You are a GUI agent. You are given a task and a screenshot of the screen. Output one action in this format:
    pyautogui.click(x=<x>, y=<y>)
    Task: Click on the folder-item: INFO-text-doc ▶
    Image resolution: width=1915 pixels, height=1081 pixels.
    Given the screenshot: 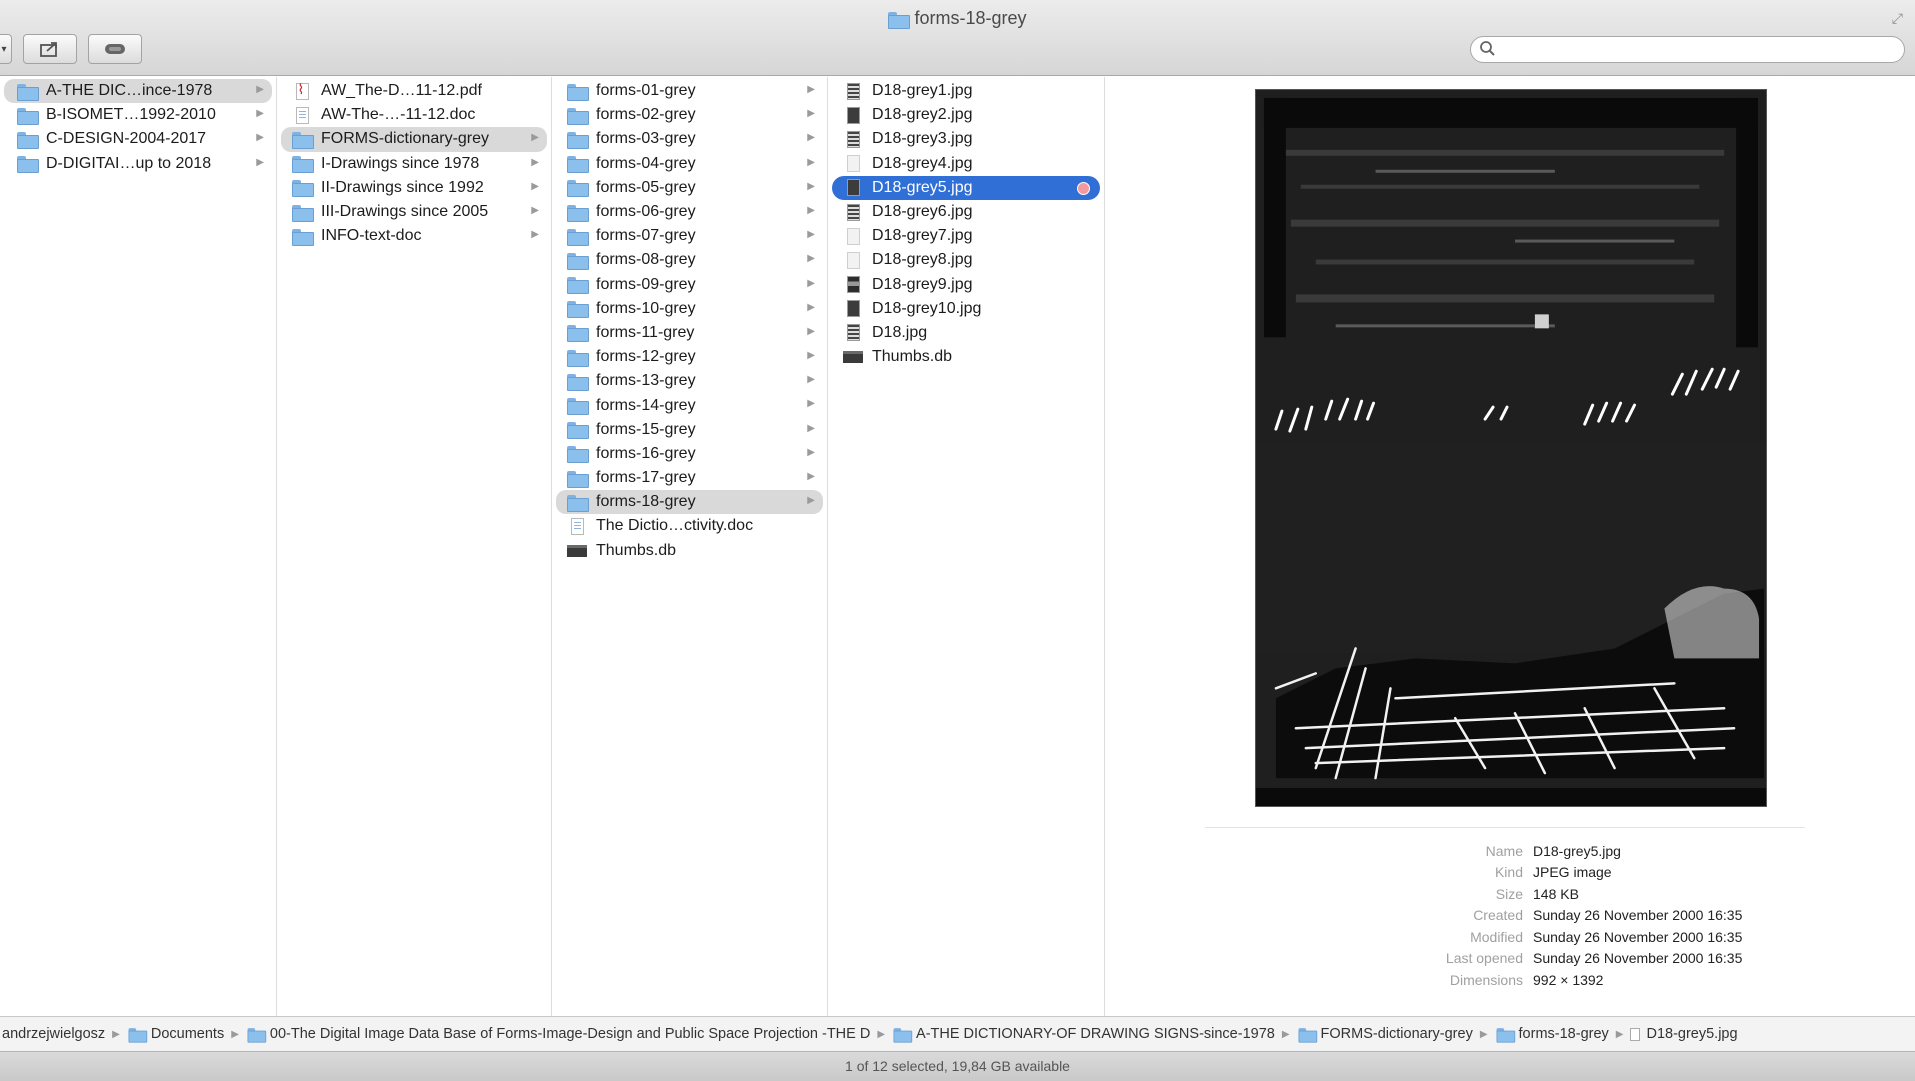 What is the action you would take?
    pyautogui.click(x=414, y=236)
    